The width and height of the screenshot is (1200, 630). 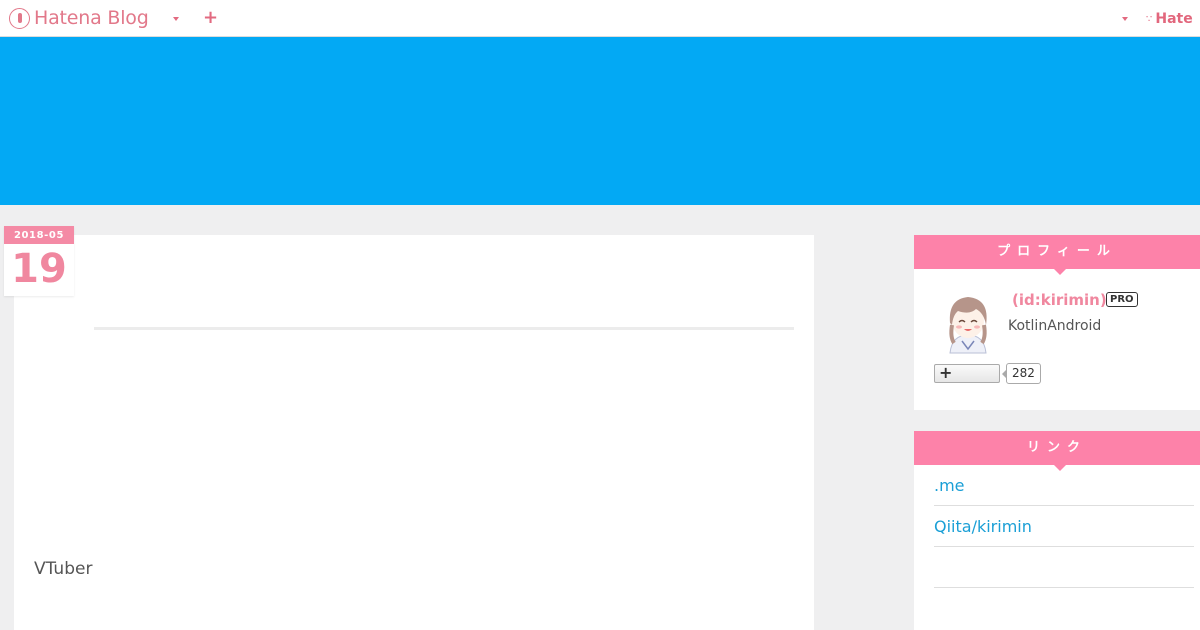 What do you see at coordinates (1125, 19) in the screenshot?
I see `user-menu-chevron-down-icon` at bounding box center [1125, 19].